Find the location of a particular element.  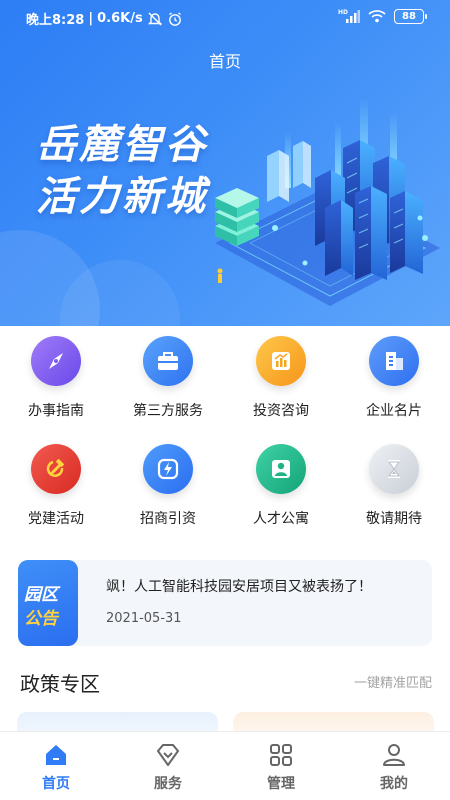

service-third-party: 第三方服务 is located at coordinates (168, 381).